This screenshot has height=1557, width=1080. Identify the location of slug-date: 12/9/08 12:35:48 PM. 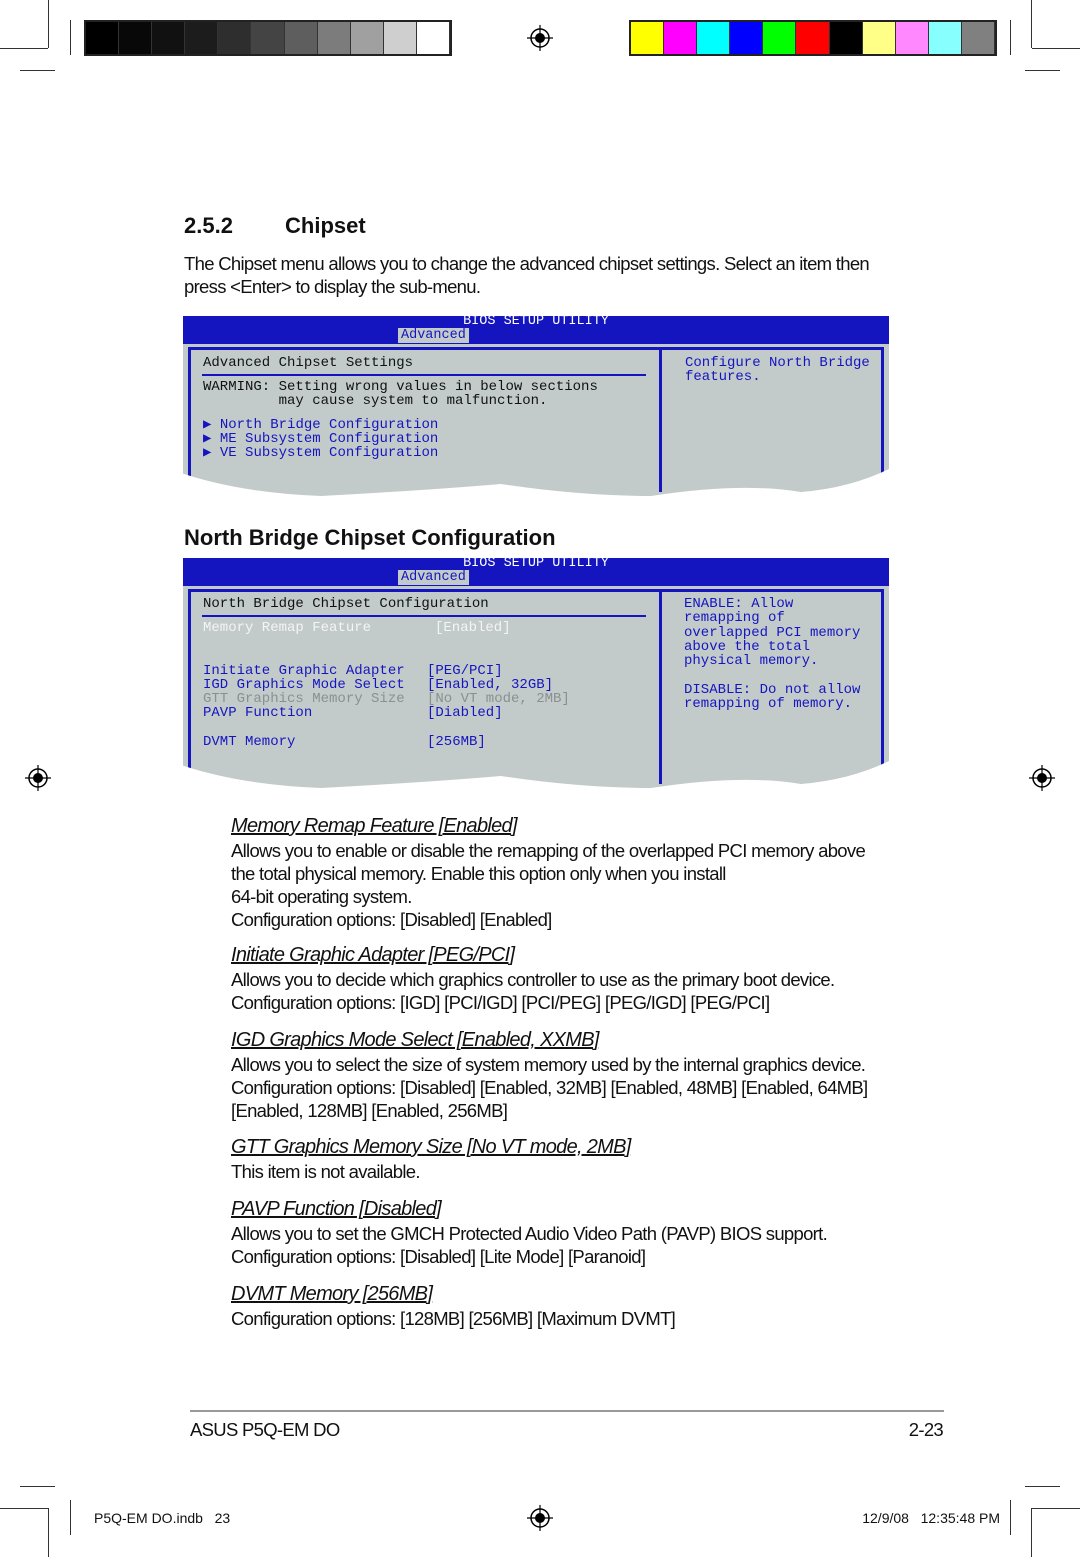
(931, 1518).